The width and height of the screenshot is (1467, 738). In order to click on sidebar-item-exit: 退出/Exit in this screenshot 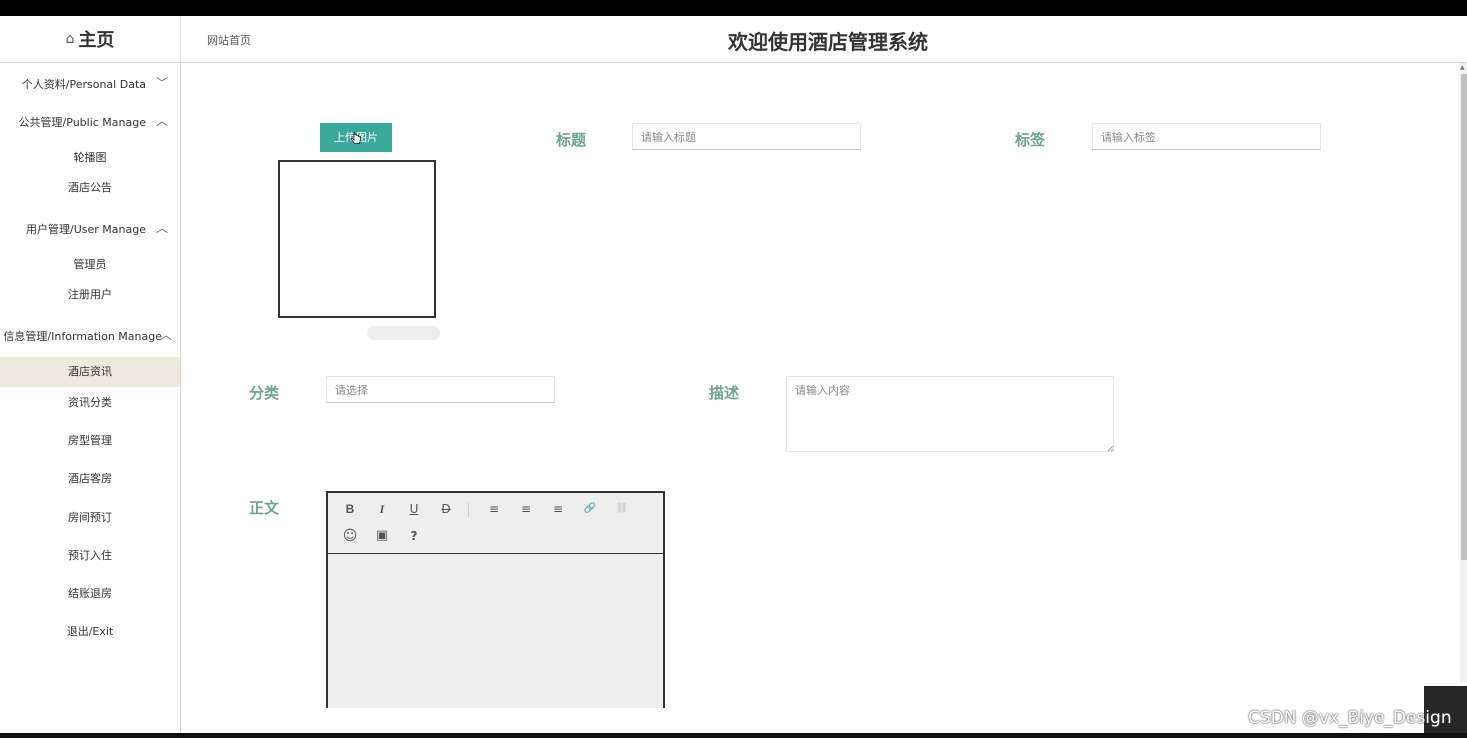, I will do `click(90, 632)`.